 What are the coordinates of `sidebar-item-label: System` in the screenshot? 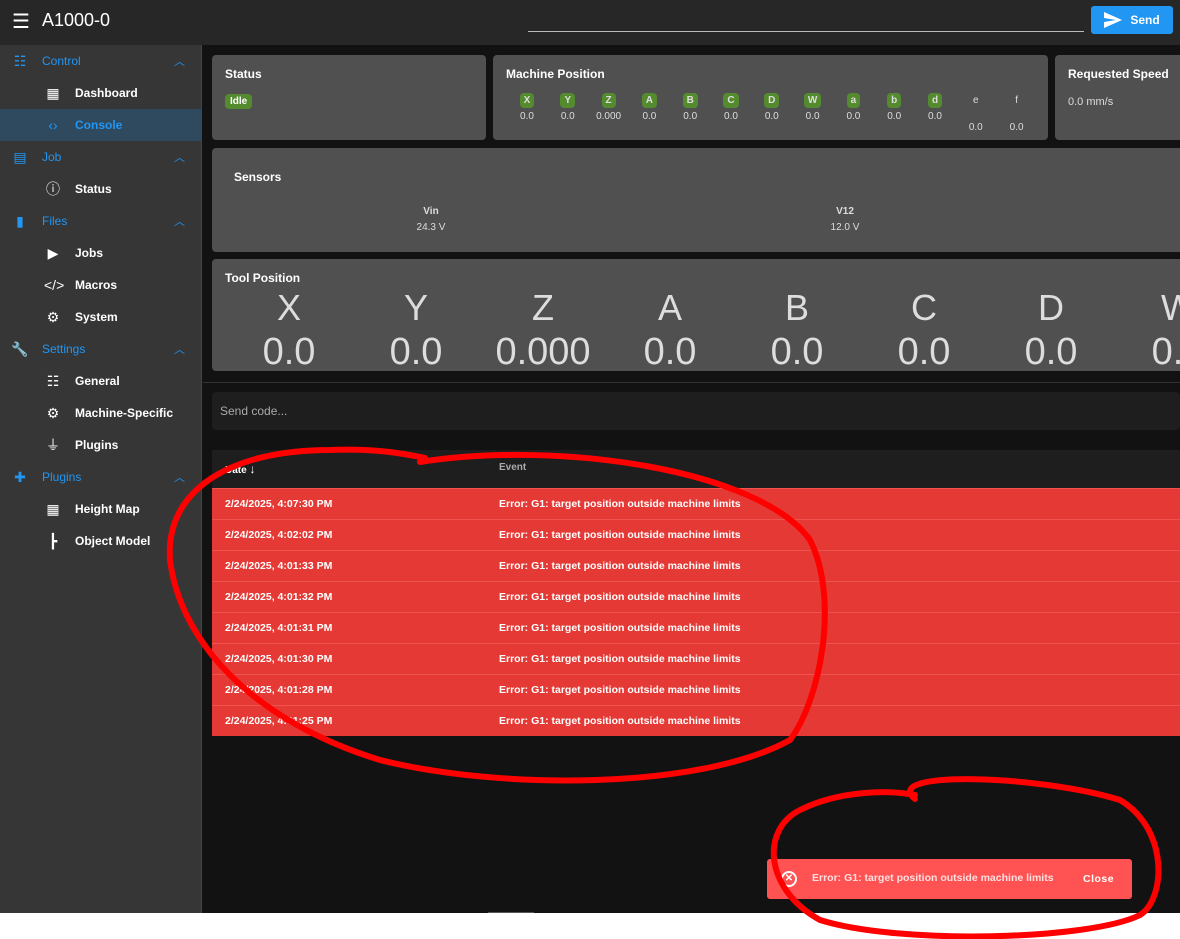 It's located at (96, 317).